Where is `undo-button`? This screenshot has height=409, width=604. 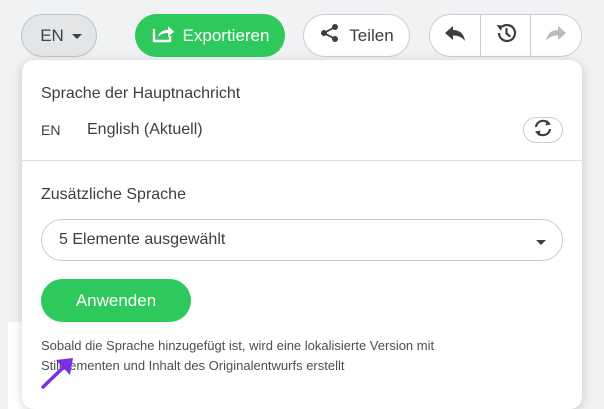 undo-button is located at coordinates (455, 35).